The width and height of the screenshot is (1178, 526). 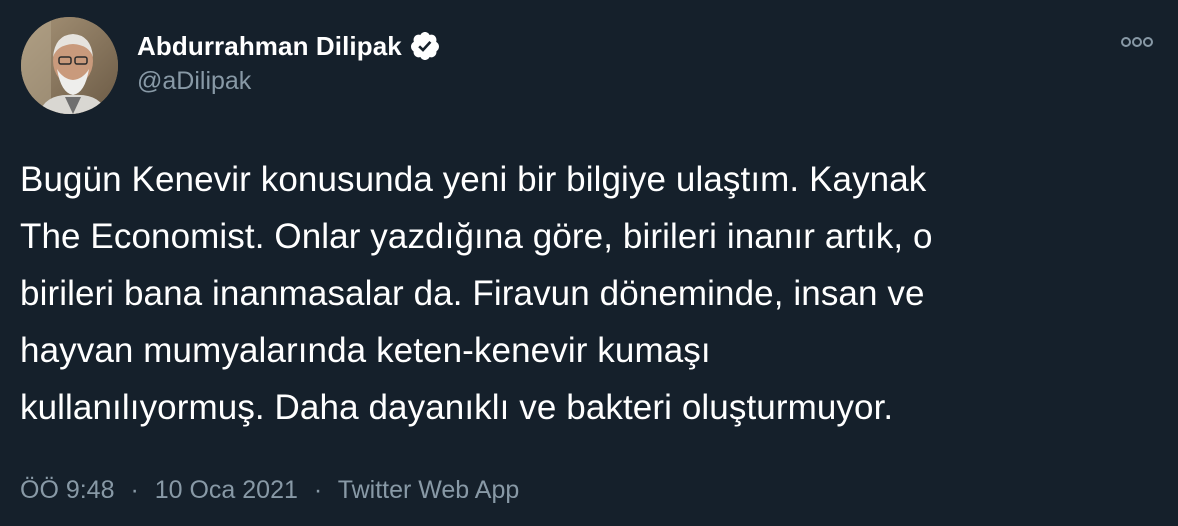 What do you see at coordinates (429, 490) in the screenshot?
I see `tweet-source-link: Twitter Web App` at bounding box center [429, 490].